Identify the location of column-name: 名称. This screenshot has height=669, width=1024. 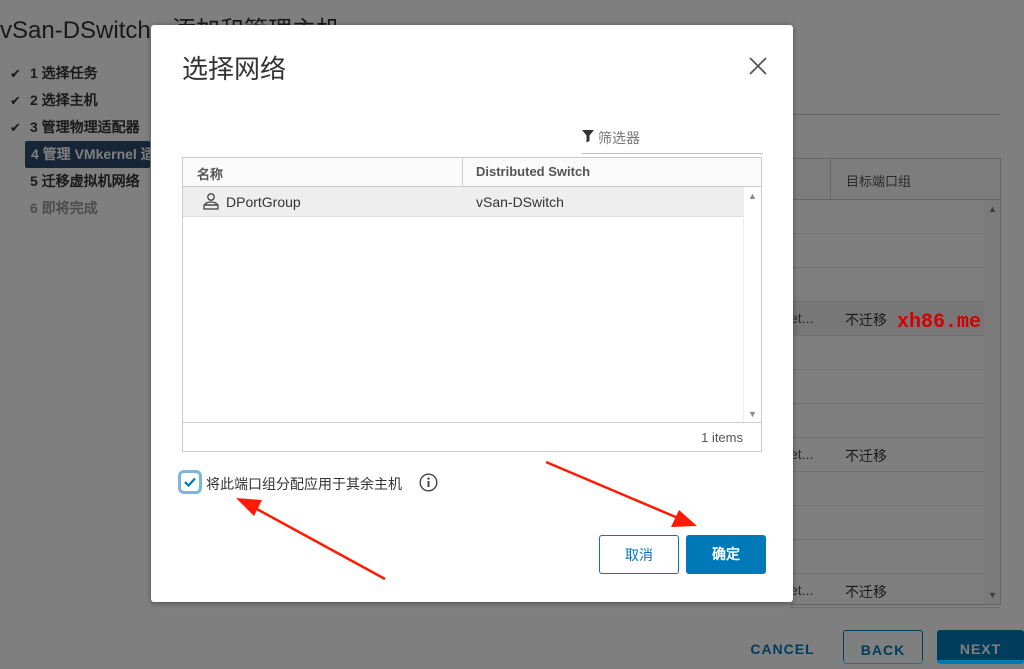
(210, 173).